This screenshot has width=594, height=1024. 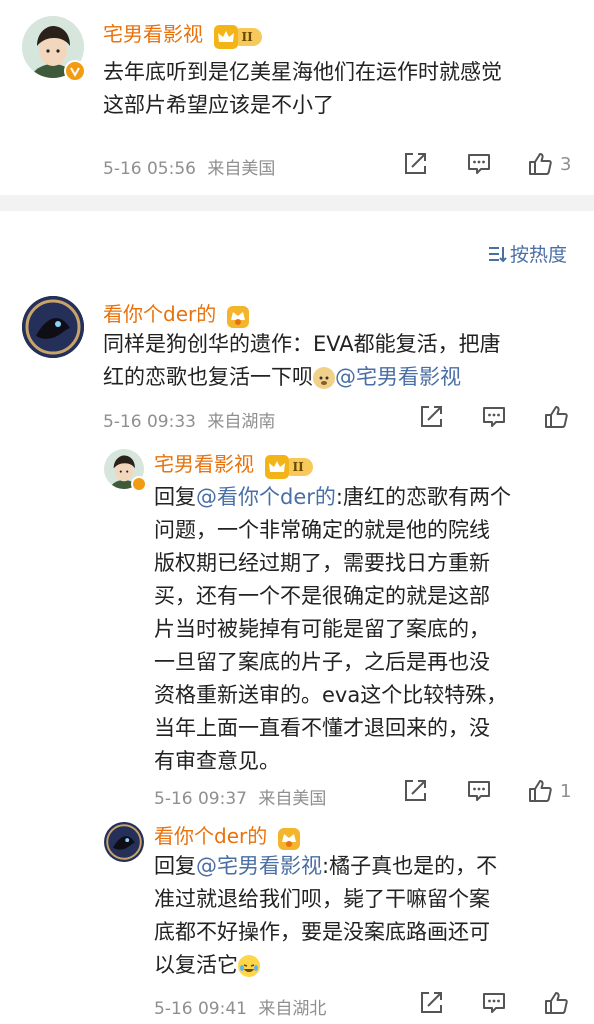 I want to click on timestamp: 5-16 09:33, so click(x=149, y=422).